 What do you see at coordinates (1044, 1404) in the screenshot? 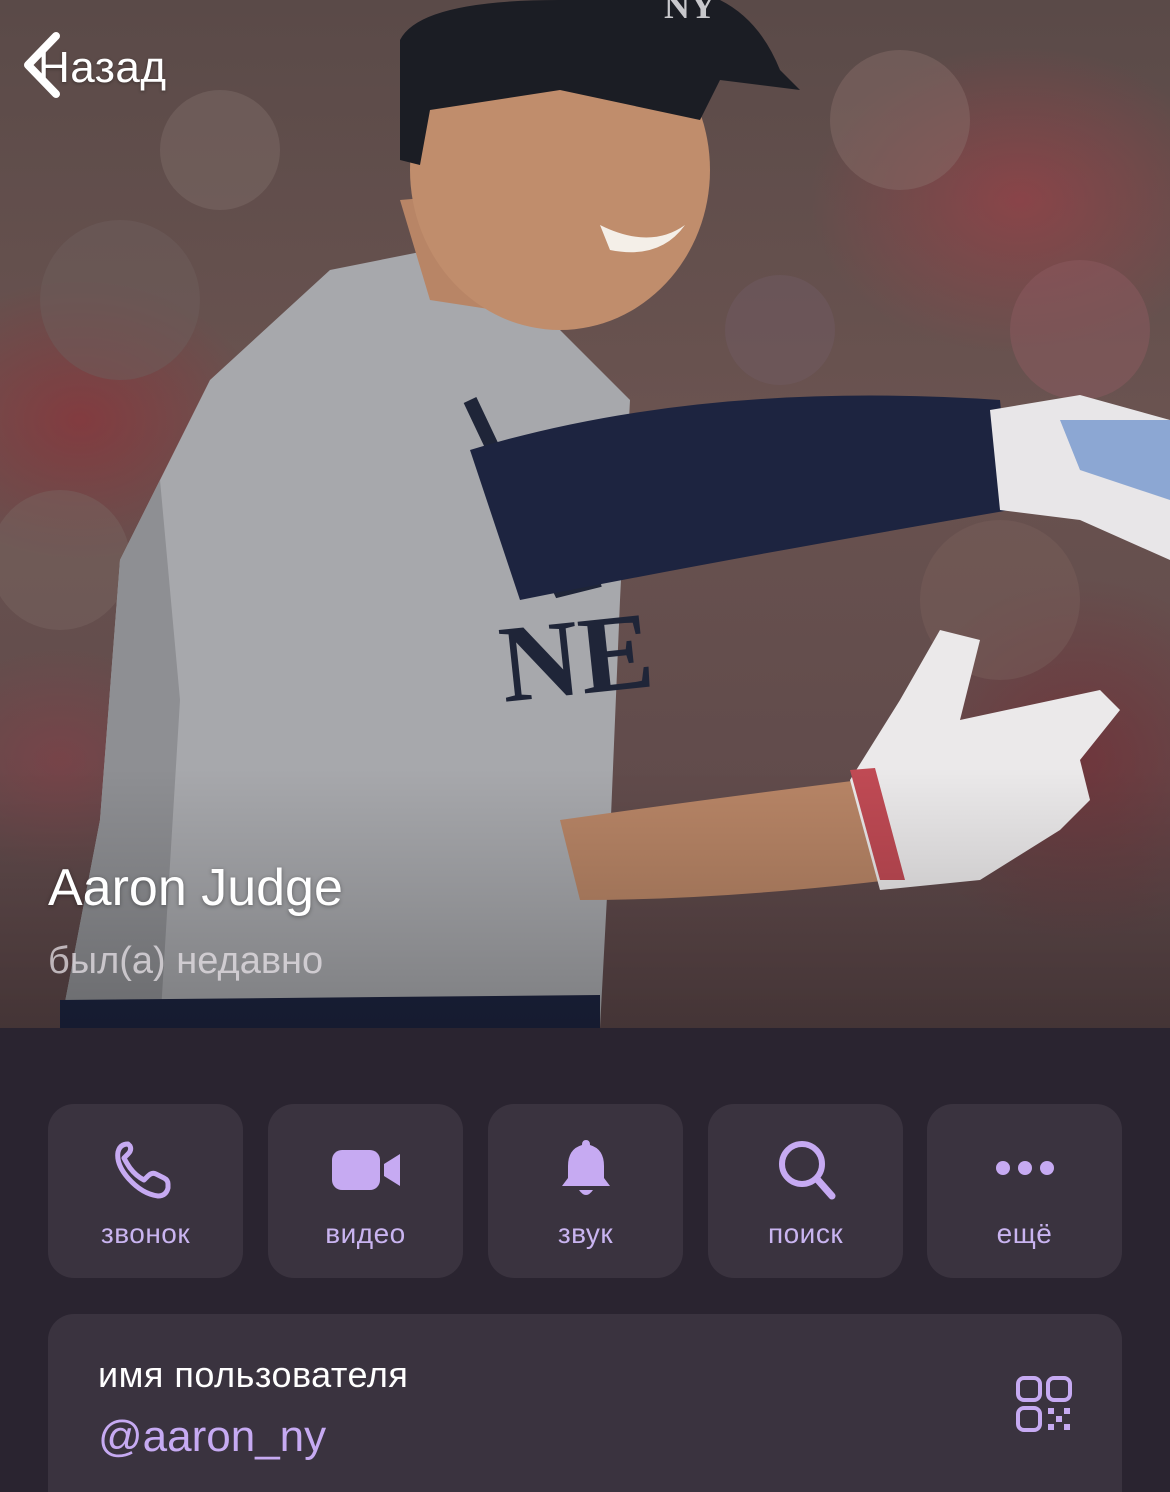
I see `qr-code-icon` at bounding box center [1044, 1404].